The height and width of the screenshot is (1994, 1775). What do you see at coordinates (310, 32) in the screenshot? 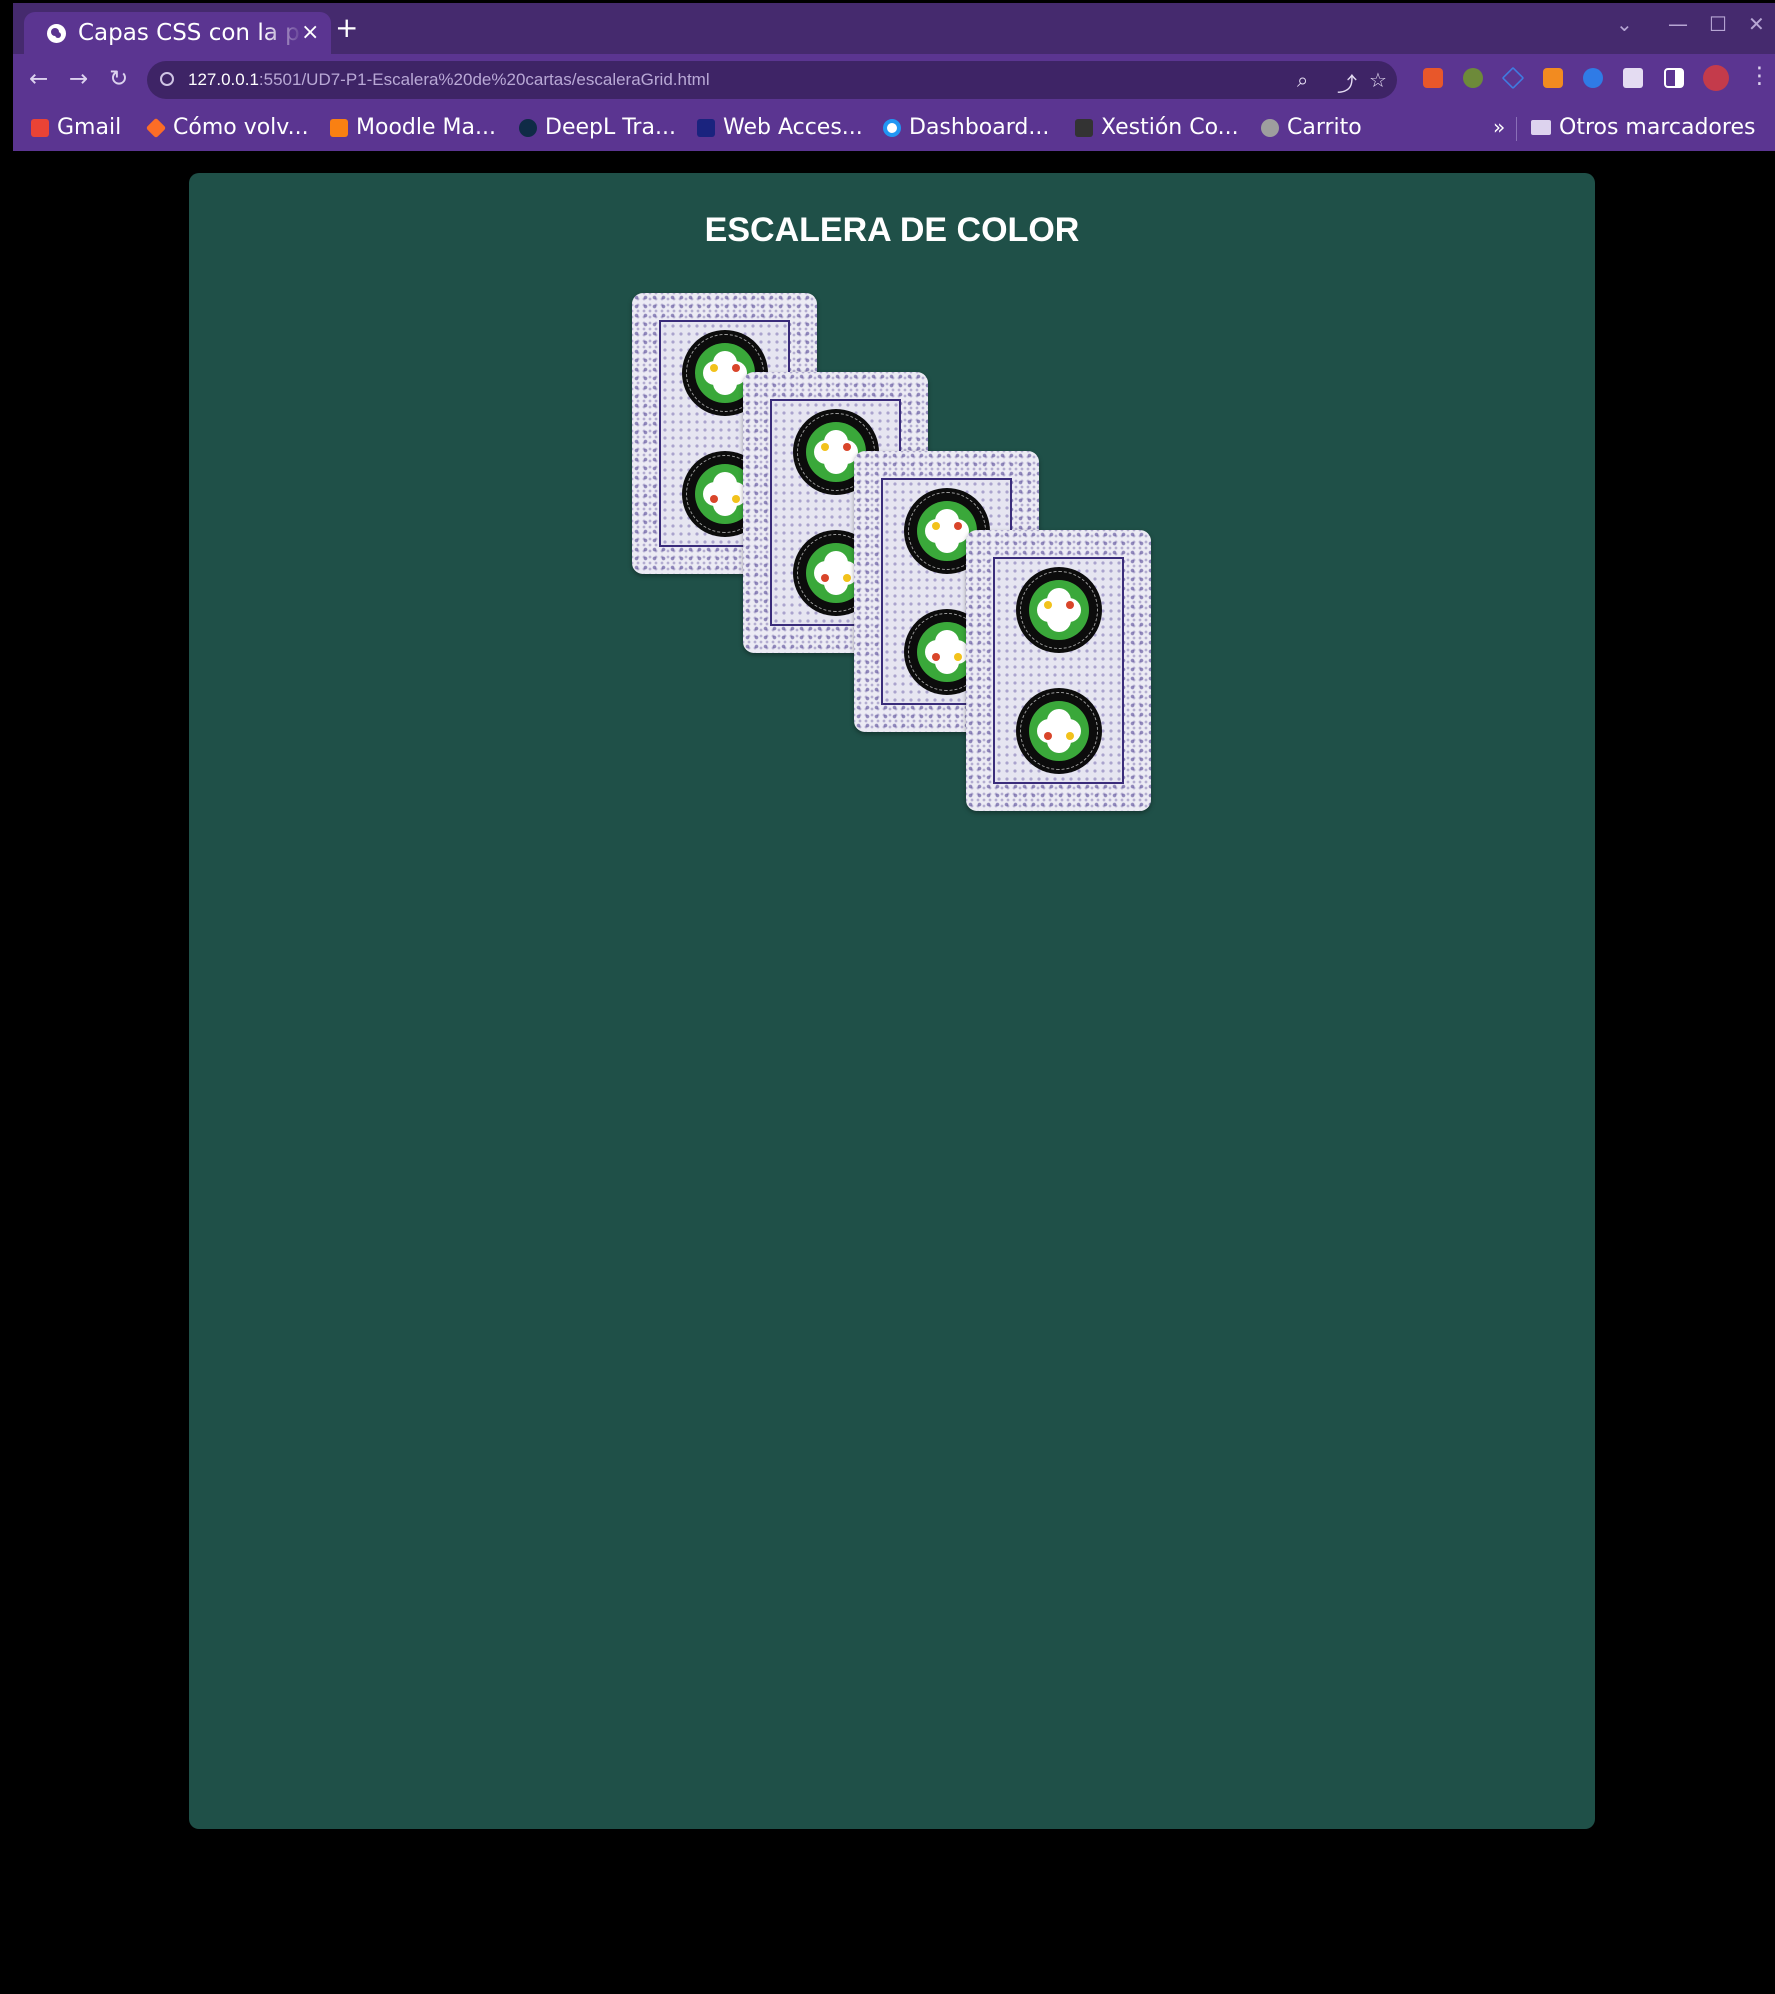
I see `tab-close-button: ×` at bounding box center [310, 32].